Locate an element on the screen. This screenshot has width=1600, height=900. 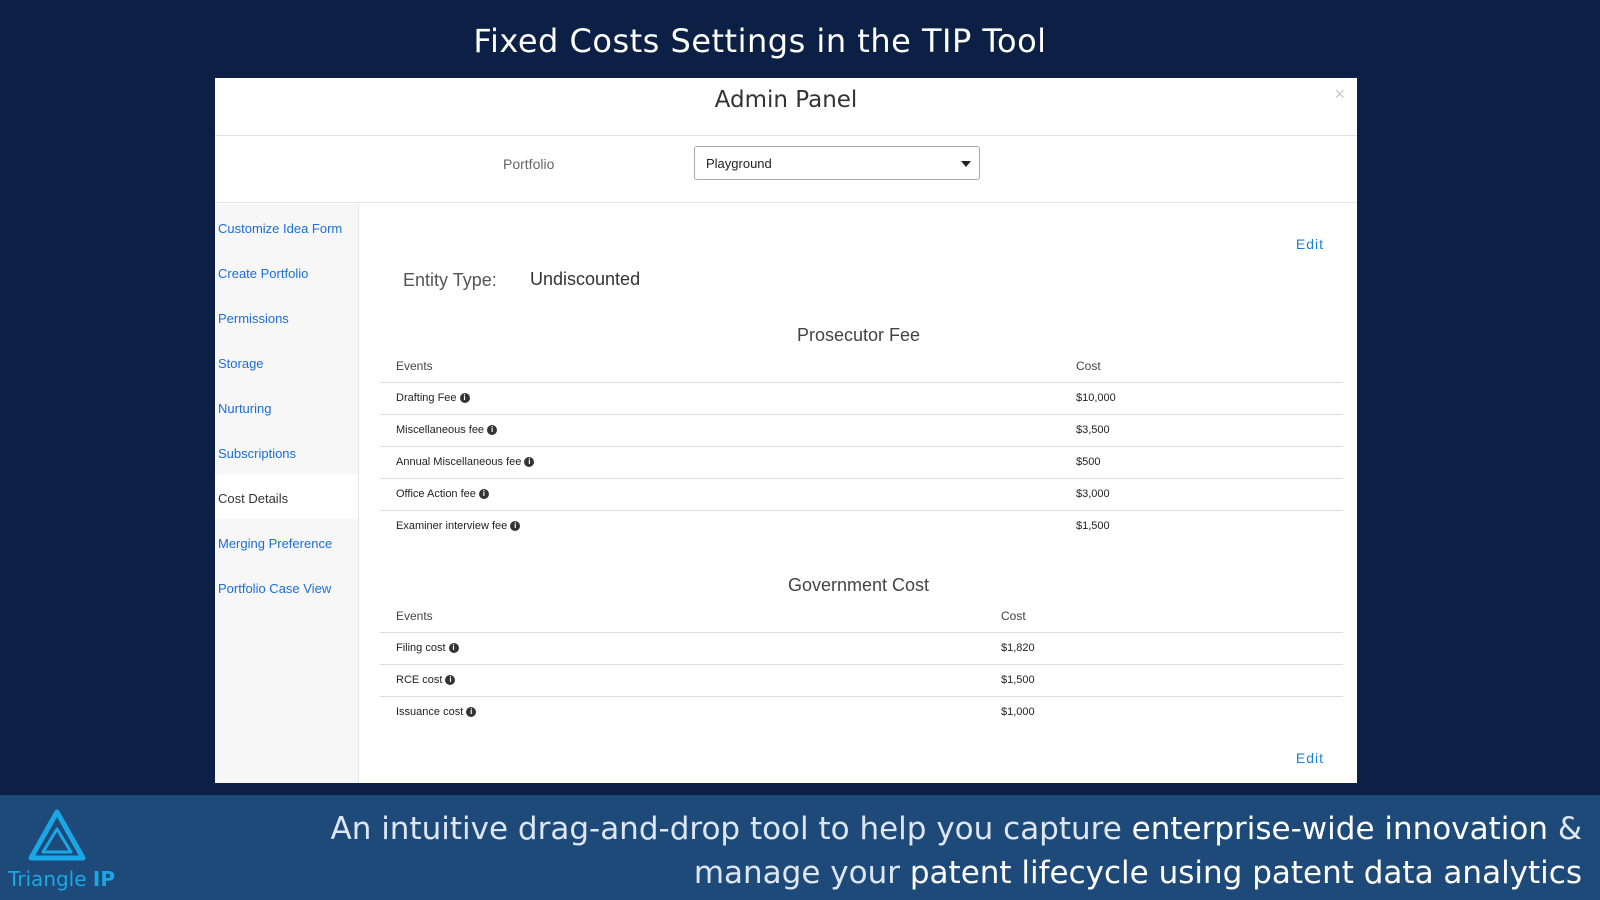
table-row: Miscellaneous fee i $3,500 is located at coordinates (861, 430).